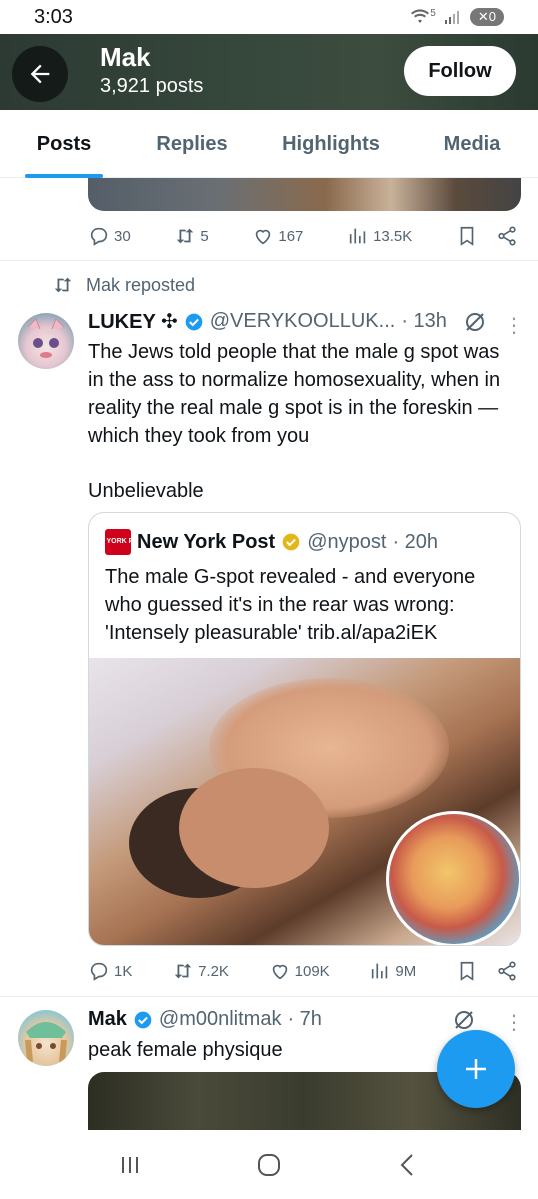  Describe the element at coordinates (125, 57) in the screenshot. I see `profile-name: Mak` at that location.